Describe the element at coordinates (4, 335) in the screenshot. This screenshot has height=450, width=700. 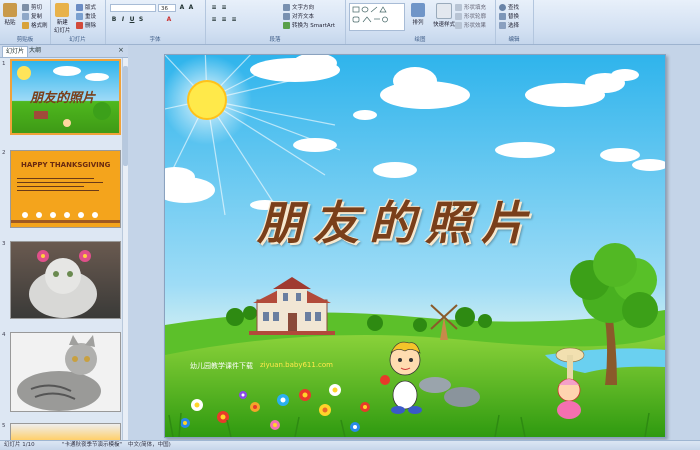
I see `slide-number: 4` at that location.